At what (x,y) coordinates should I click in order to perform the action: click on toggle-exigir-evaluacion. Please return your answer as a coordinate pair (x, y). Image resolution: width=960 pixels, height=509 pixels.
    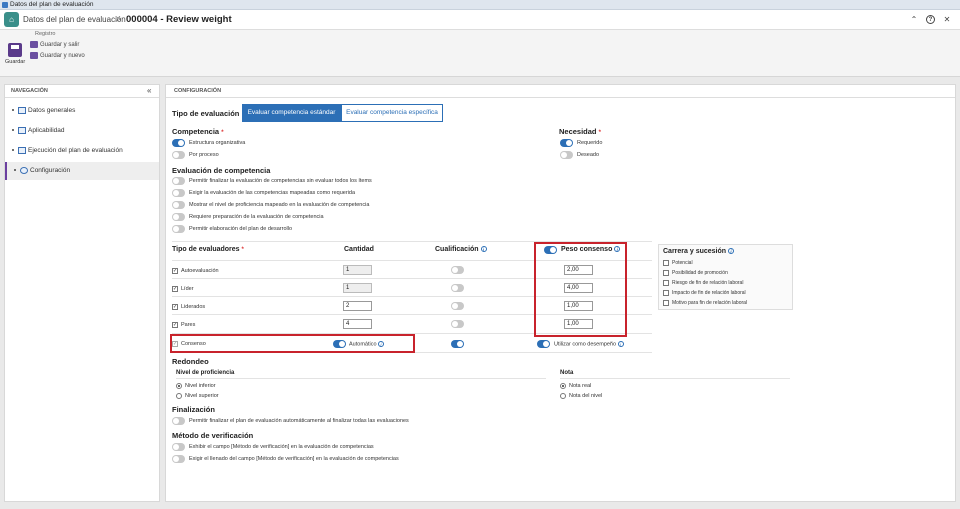
    Looking at the image, I should click on (178, 193).